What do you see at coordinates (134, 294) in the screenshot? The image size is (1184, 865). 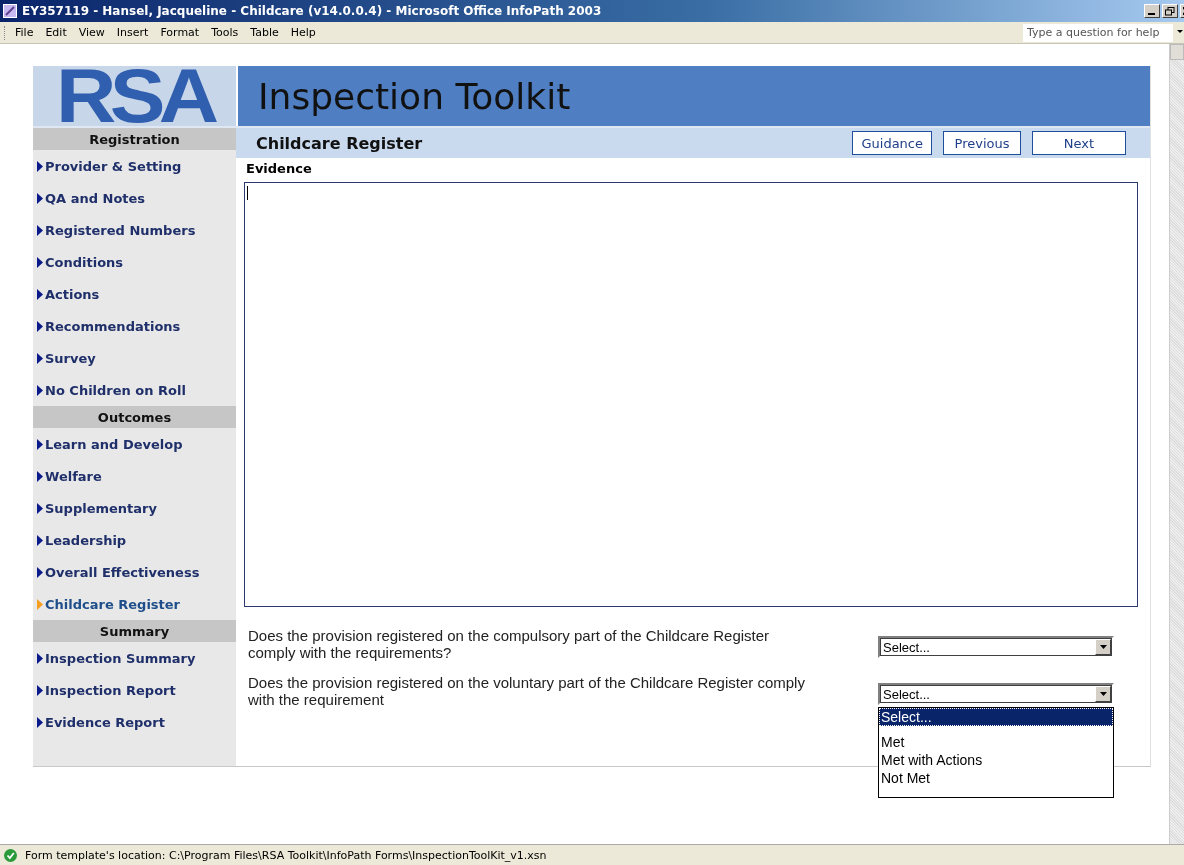 I see `nav-link: Actions` at bounding box center [134, 294].